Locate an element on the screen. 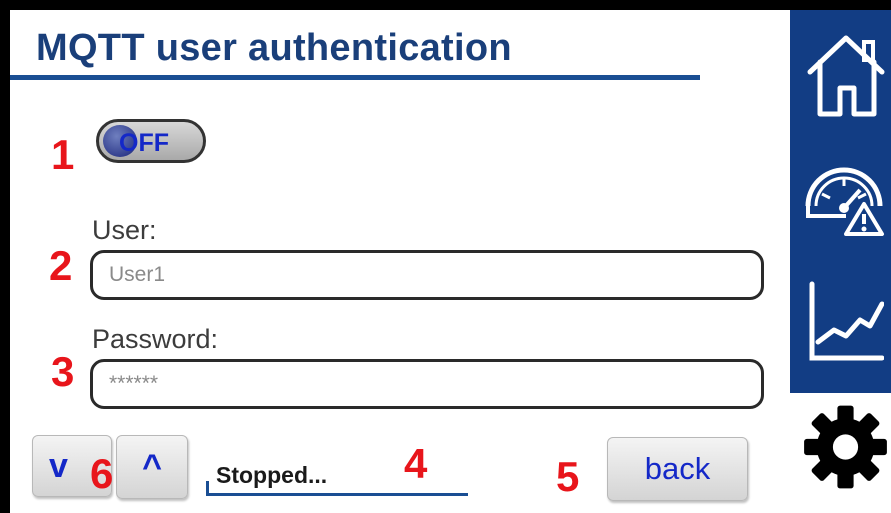  marker-4: 4 is located at coordinates (416, 463).